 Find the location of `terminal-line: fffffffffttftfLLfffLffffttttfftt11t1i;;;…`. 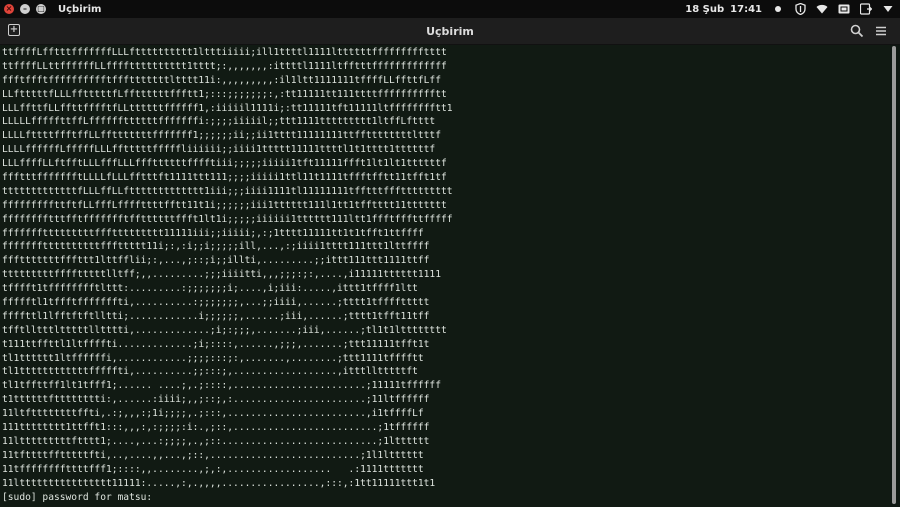

terminal-line: fffffffffttftfLLfffLffffttttfftt11t1i;;;… is located at coordinates (224, 205).